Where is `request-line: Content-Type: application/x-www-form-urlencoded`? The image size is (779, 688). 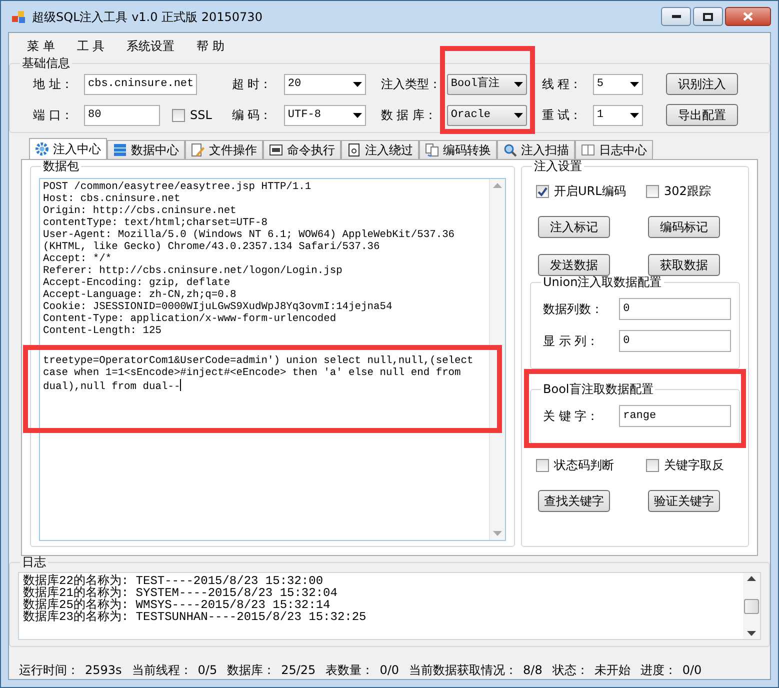
request-line: Content-Type: application/x-www-form-urlencoded is located at coordinates (190, 319).